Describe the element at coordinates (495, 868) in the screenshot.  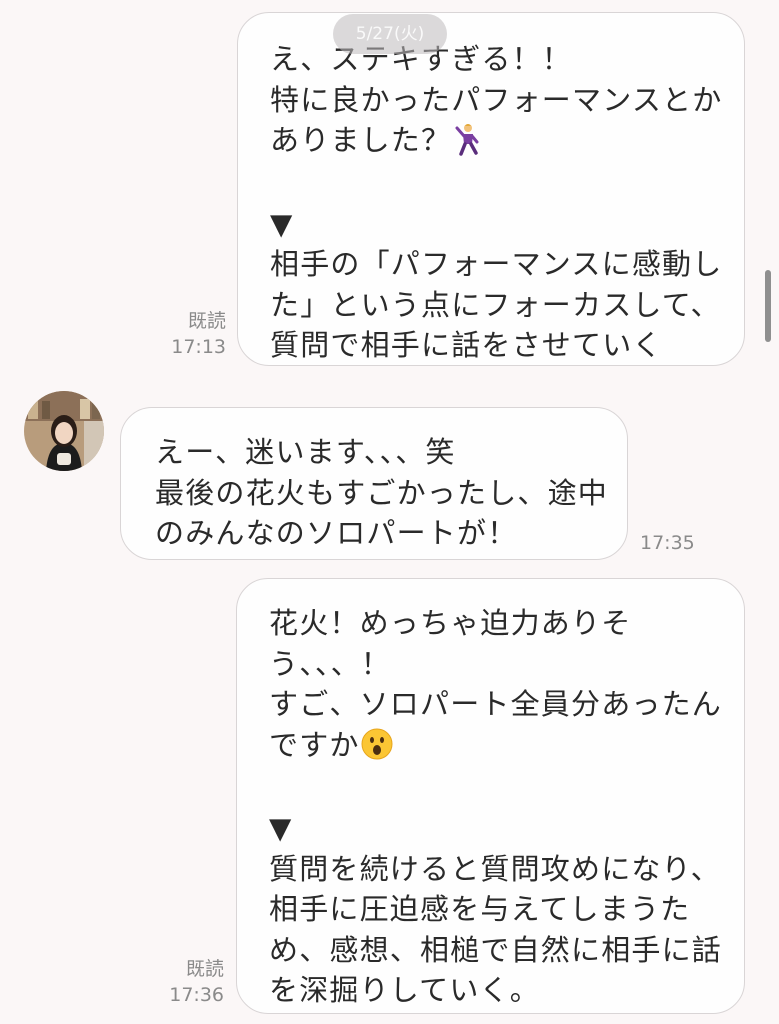
I see `message-line: 質問を続けると質問攻めになり、` at that location.